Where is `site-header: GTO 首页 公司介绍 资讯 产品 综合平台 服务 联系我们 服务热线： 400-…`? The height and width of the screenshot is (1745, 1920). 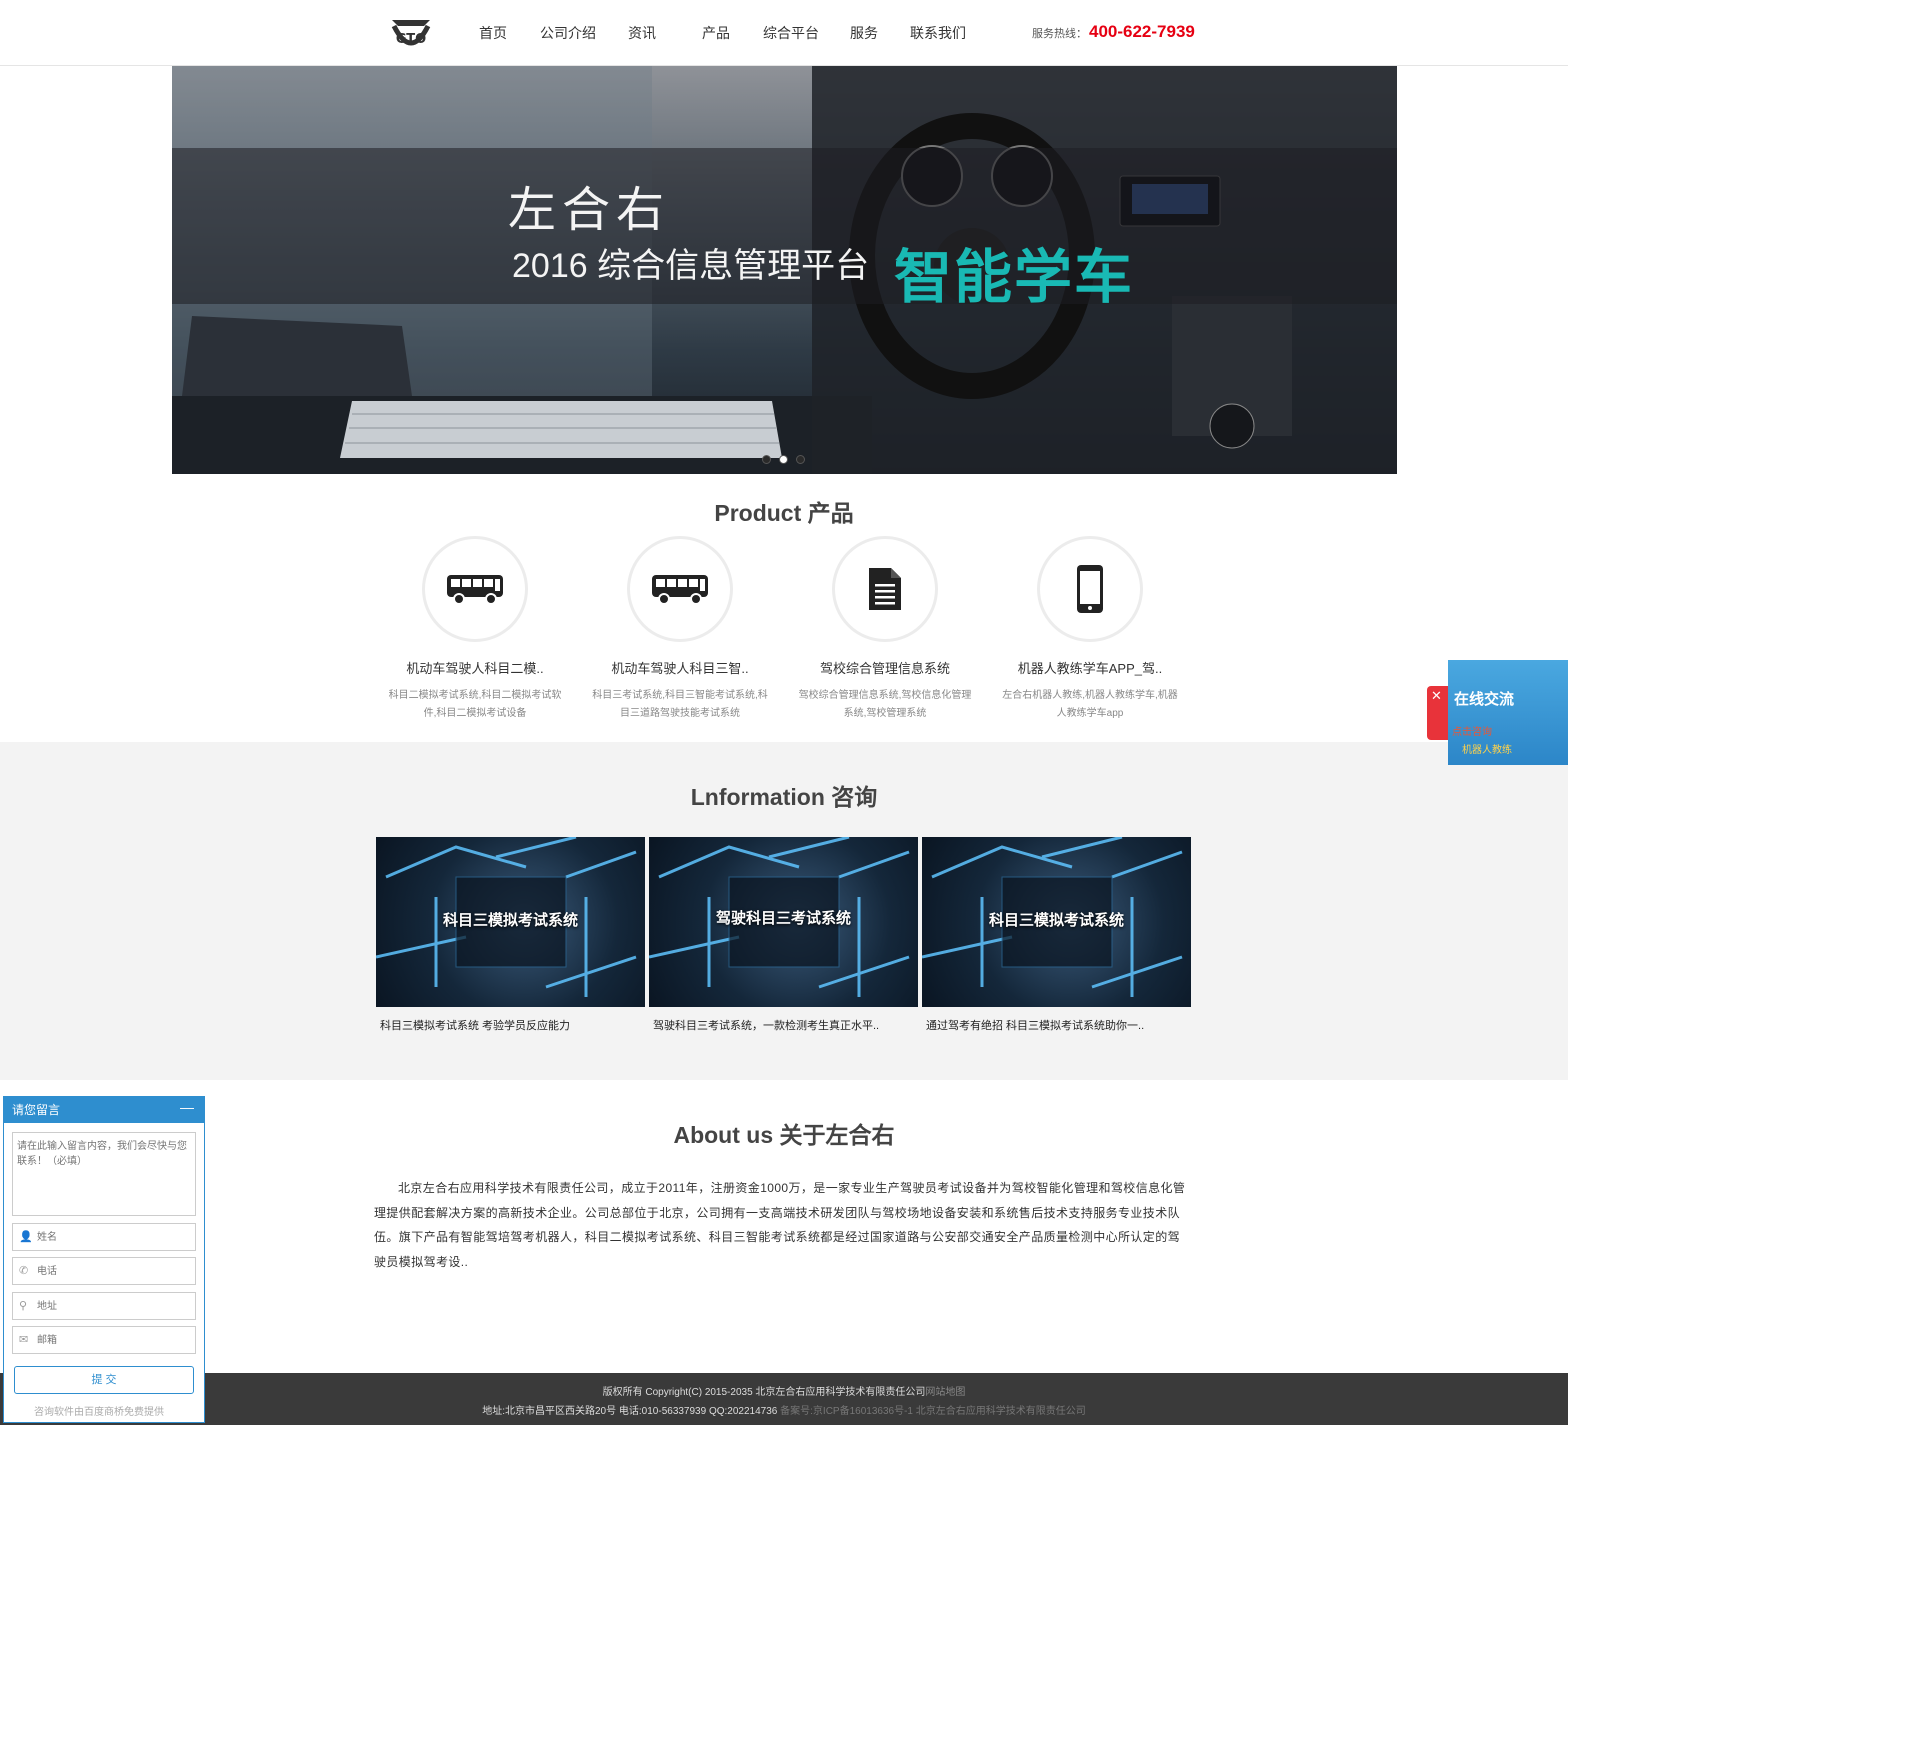 site-header: GTO 首页 公司介绍 资讯 产品 综合平台 服务 联系我们 服务热线： 400-… is located at coordinates (784, 33).